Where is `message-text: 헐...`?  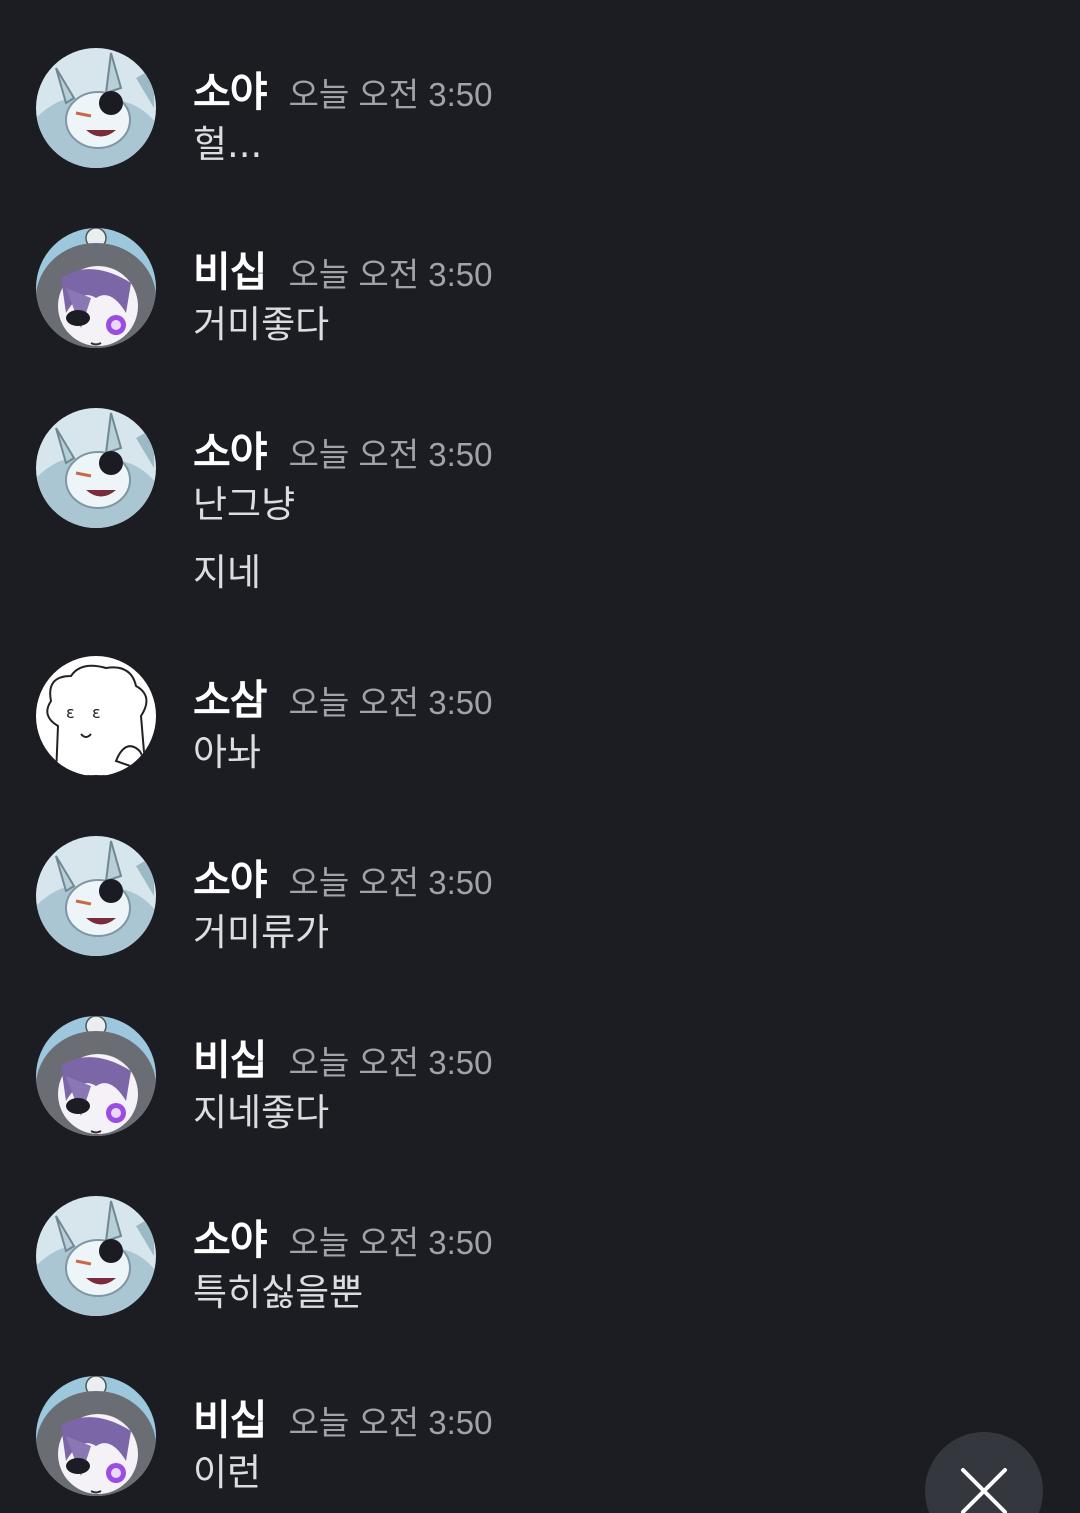
message-text: 헐... is located at coordinates (227, 141).